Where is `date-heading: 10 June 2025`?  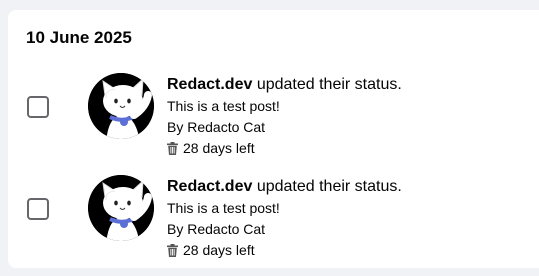
date-heading: 10 June 2025 is located at coordinates (79, 37).